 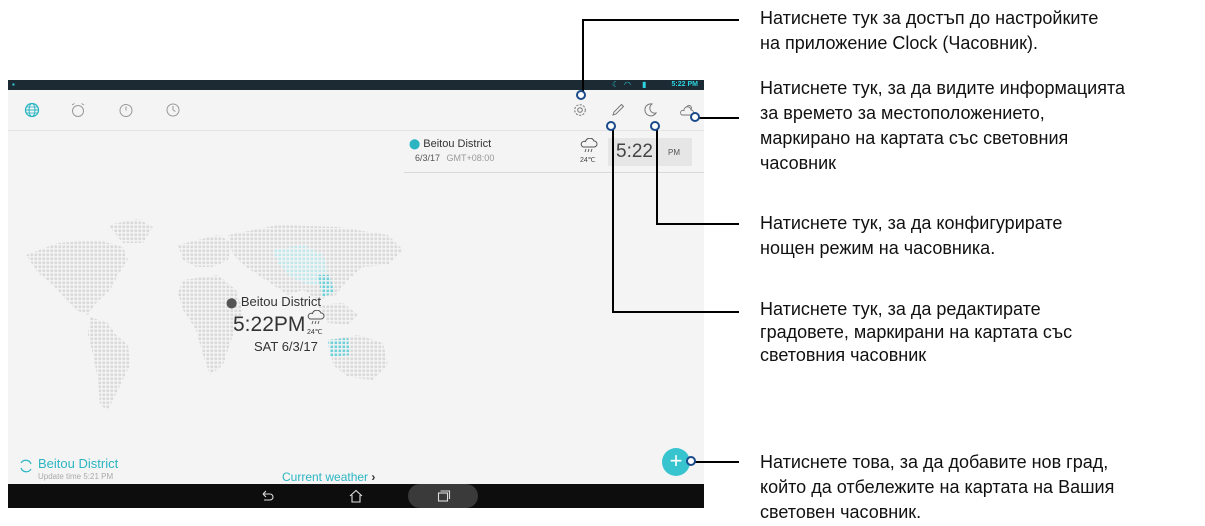 I want to click on navigation-bar, so click(x=356, y=496).